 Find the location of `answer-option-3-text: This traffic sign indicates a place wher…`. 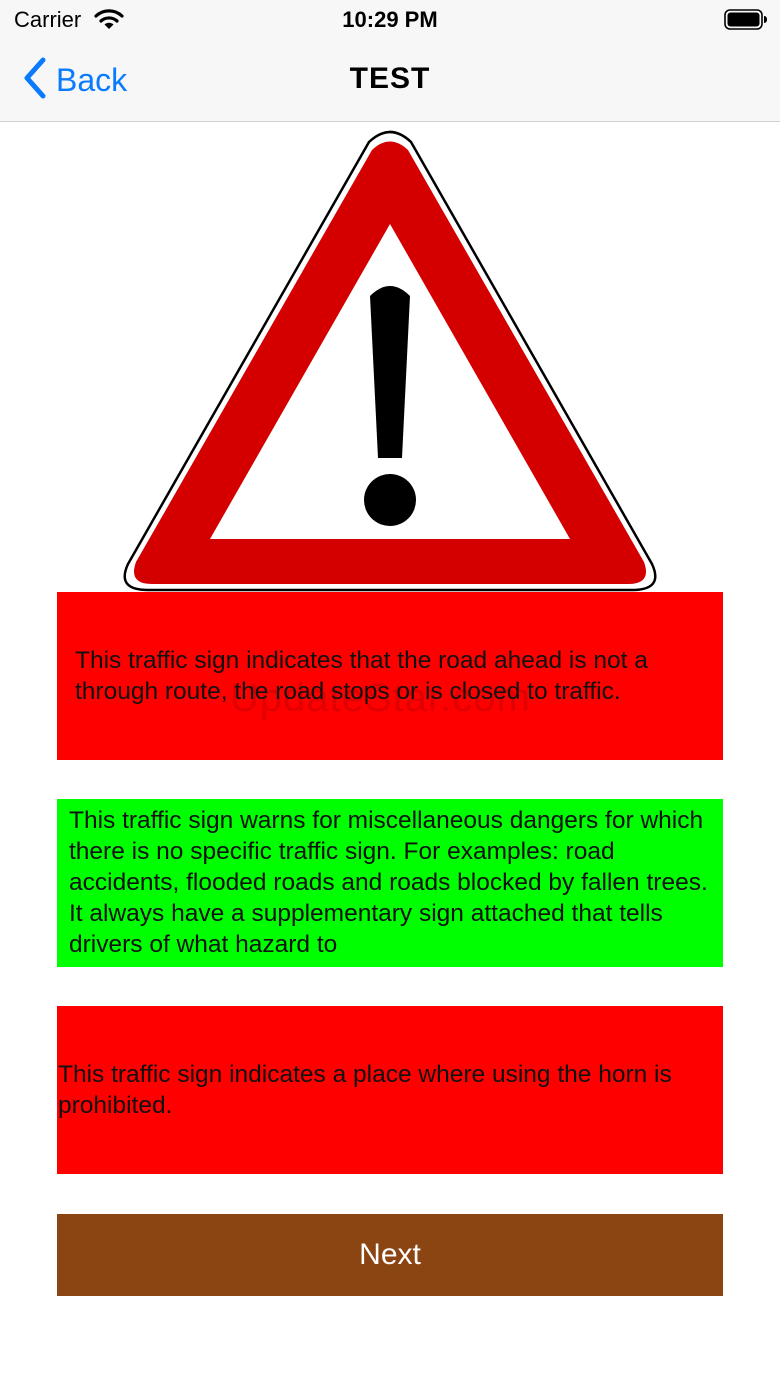

answer-option-3-text: This traffic sign indicates a place wher… is located at coordinates (365, 1090).